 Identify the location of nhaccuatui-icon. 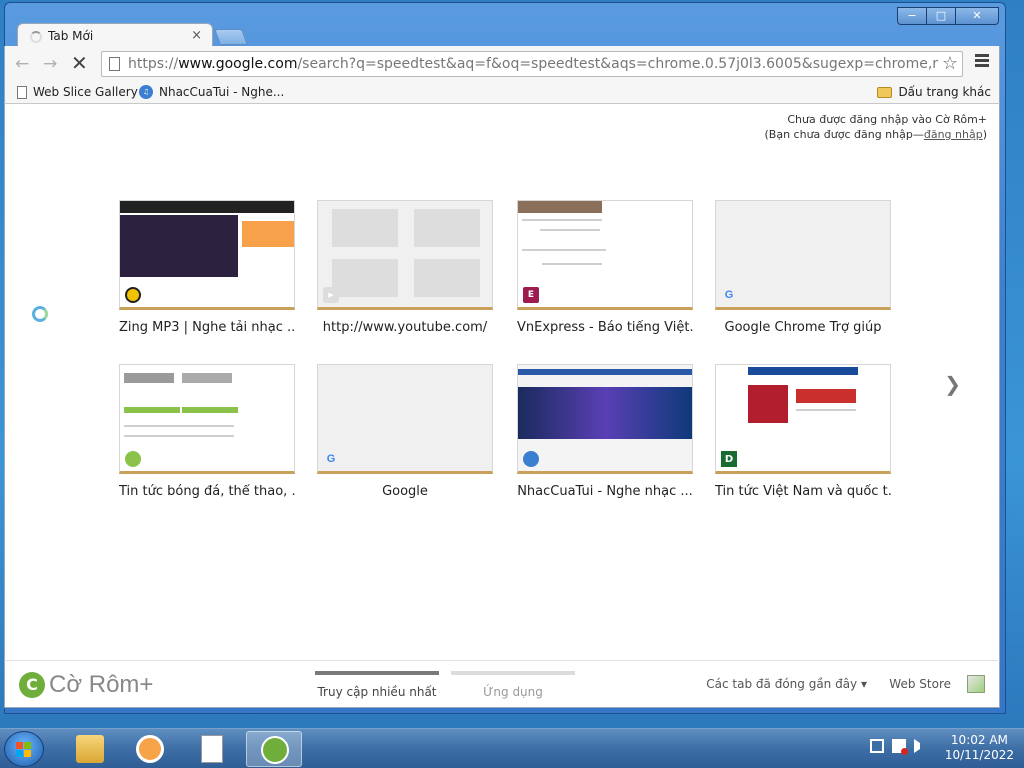
(531, 459).